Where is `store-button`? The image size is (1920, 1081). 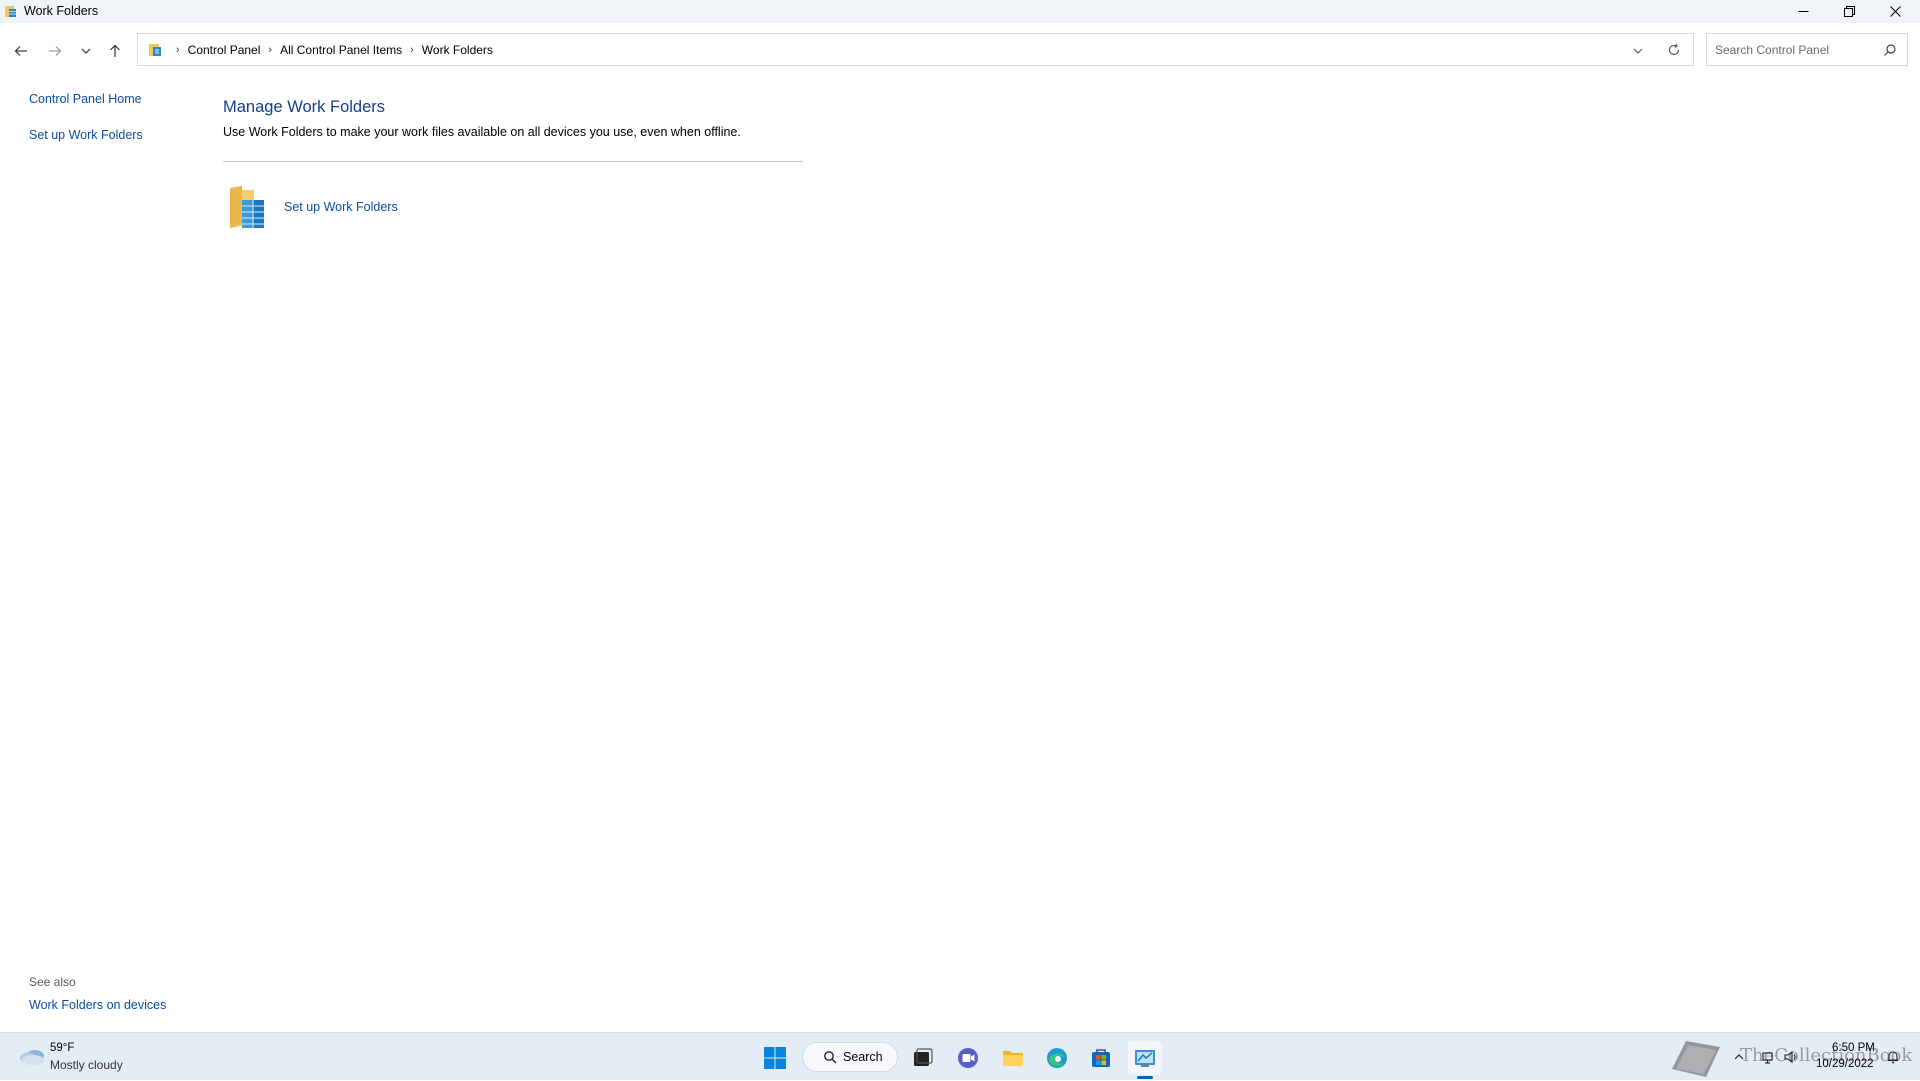
store-button is located at coordinates (1101, 1058).